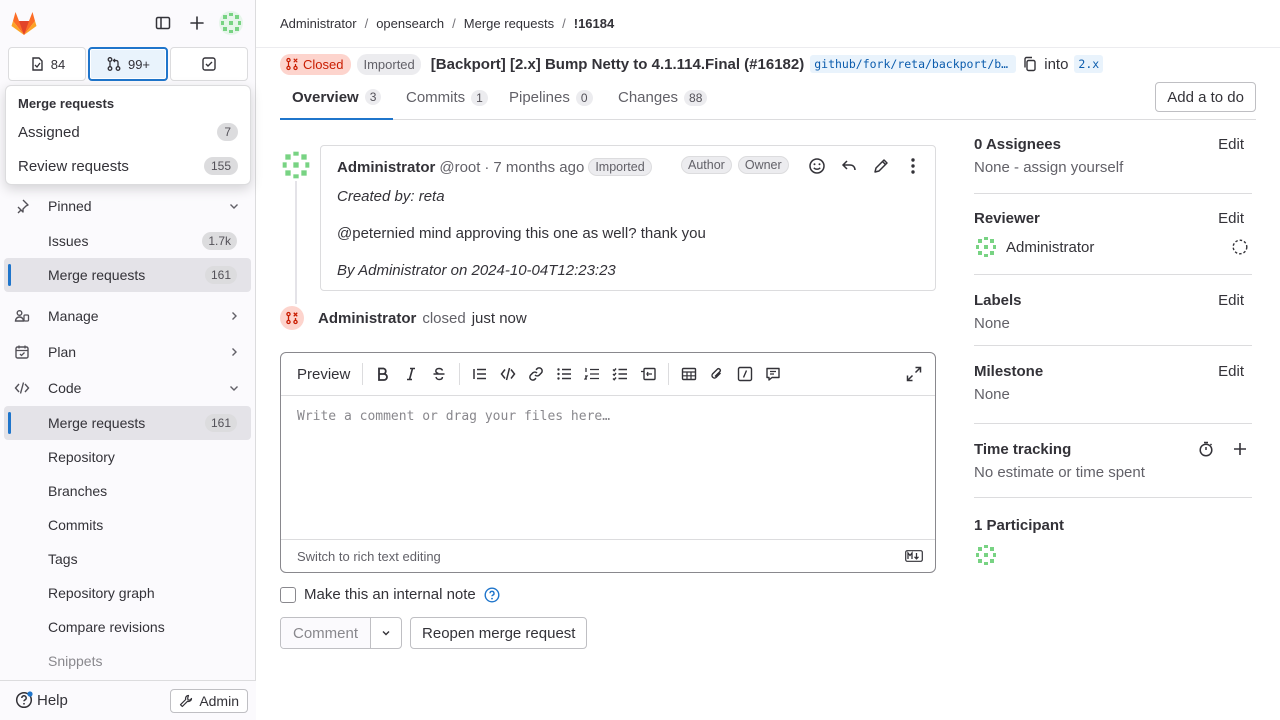 Image resolution: width=1280 pixels, height=720 pixels. What do you see at coordinates (689, 374) in the screenshot?
I see `table-icon` at bounding box center [689, 374].